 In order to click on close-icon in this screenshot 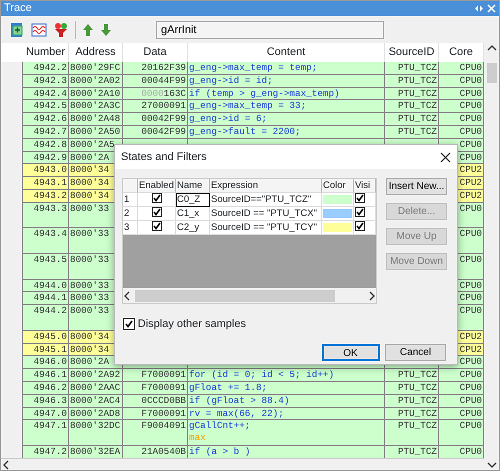, I will do `click(445, 157)`.